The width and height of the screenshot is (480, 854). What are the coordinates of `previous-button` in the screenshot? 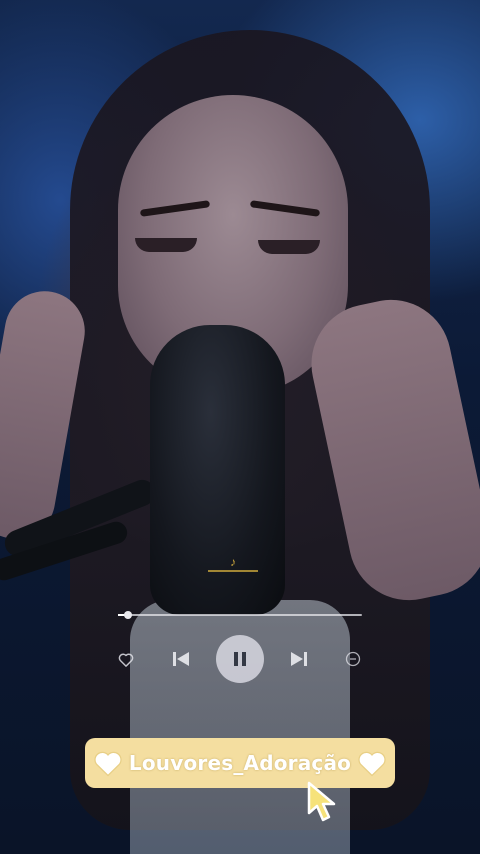 It's located at (181, 659).